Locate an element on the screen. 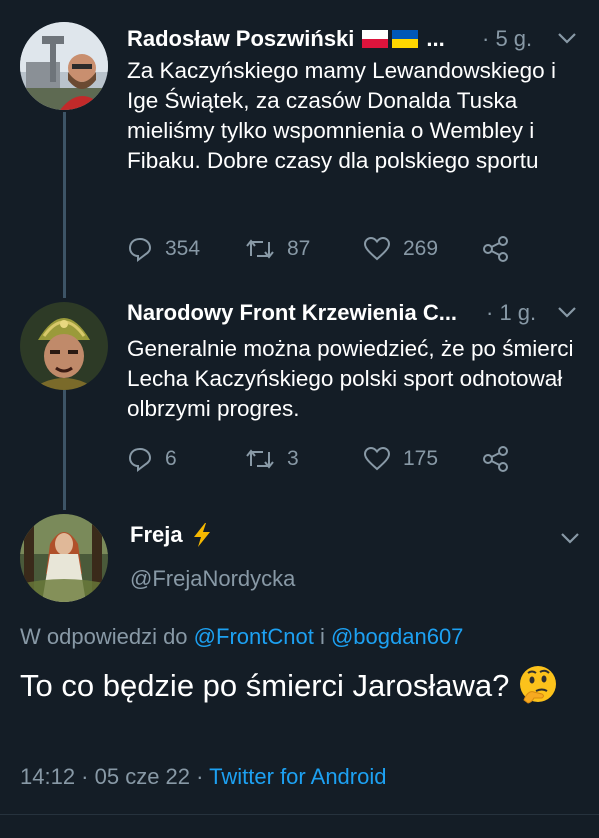  retweet-count: 87 is located at coordinates (299, 248).